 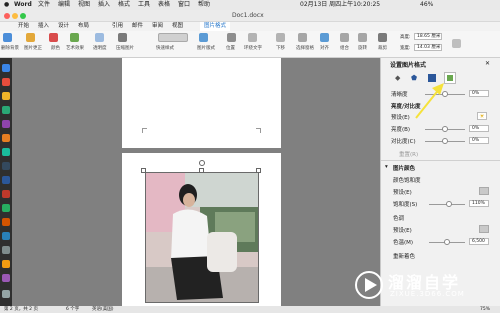 I want to click on word-app-icon, so click(x=6, y=180).